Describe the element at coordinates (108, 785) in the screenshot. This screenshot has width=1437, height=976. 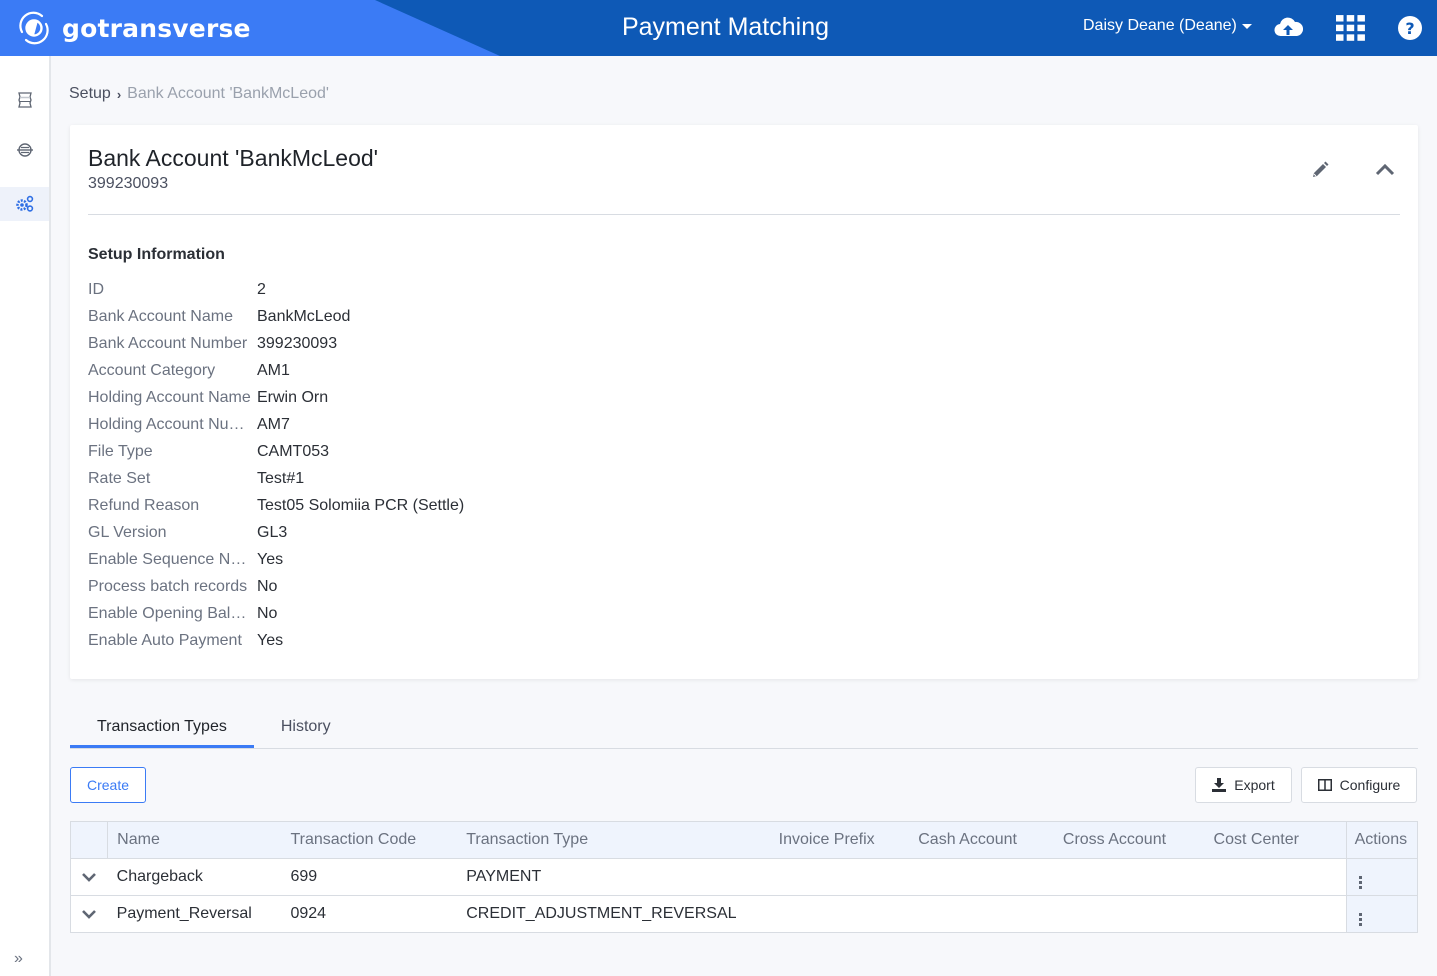
I see `create-button: Create` at that location.